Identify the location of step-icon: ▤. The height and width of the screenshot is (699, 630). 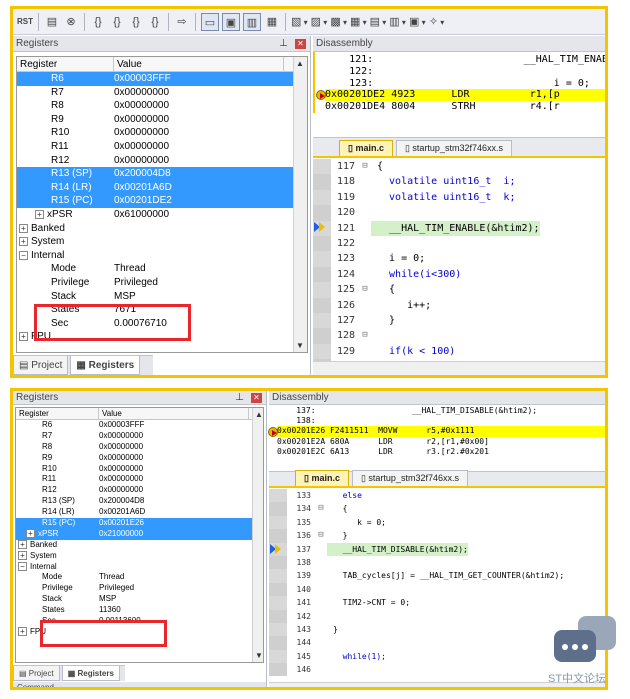
(52, 22).